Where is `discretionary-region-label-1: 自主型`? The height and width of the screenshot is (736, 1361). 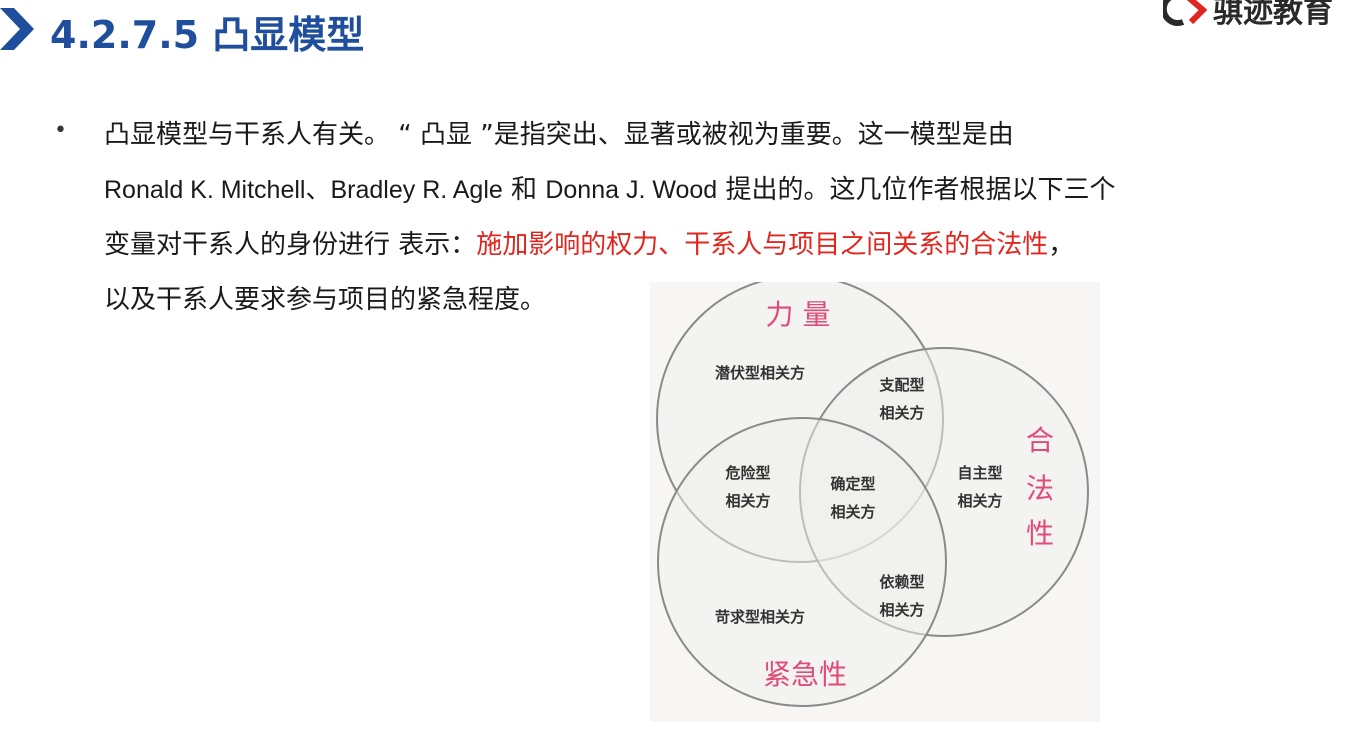 discretionary-region-label-1: 自主型 is located at coordinates (979, 473).